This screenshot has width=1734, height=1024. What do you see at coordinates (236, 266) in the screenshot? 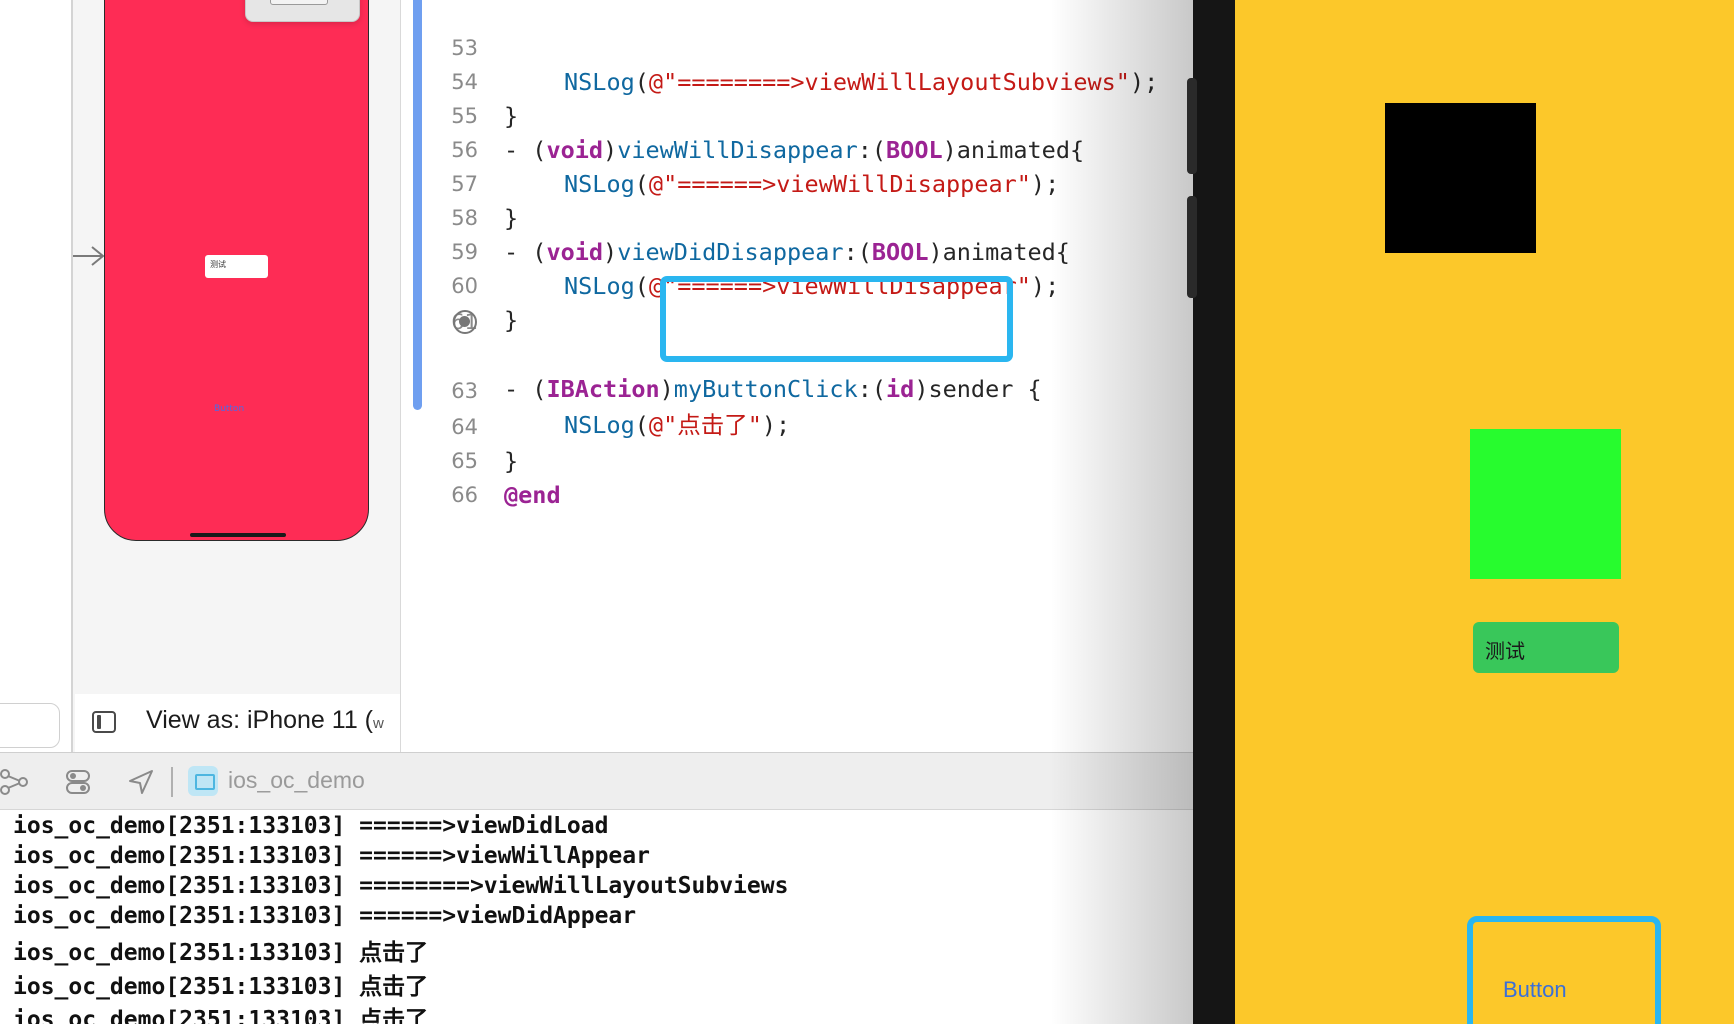
I see `storyboard-textfield: 测试` at bounding box center [236, 266].